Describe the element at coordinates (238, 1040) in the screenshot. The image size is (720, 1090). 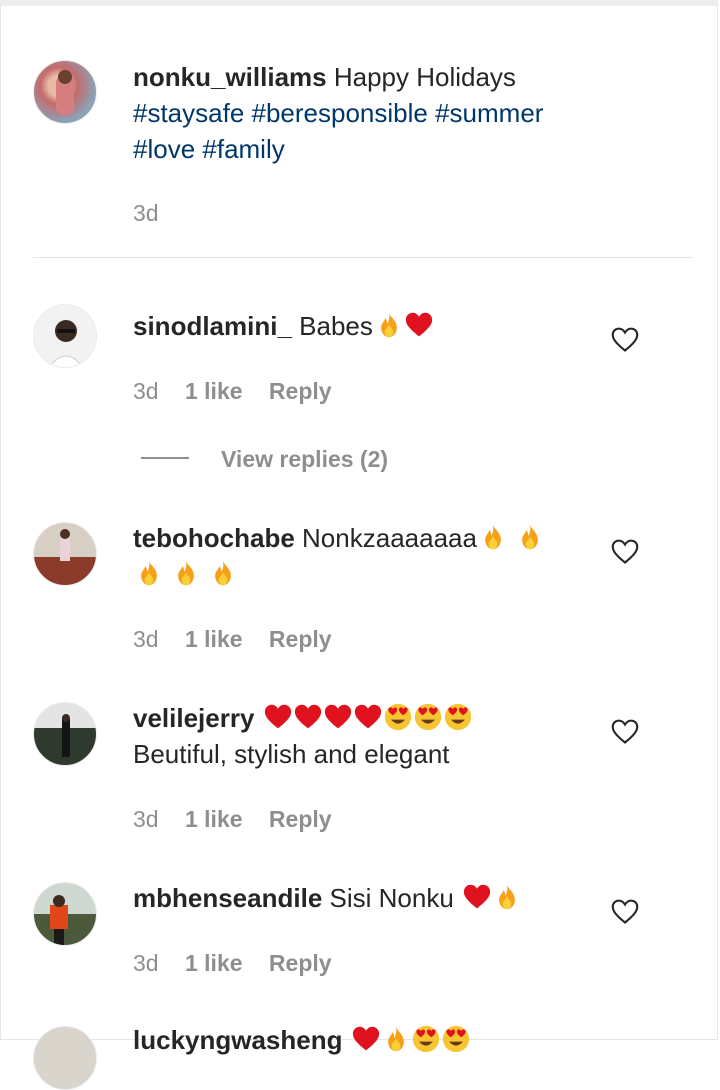
I see `comment-username: luckyngwasheng` at that location.